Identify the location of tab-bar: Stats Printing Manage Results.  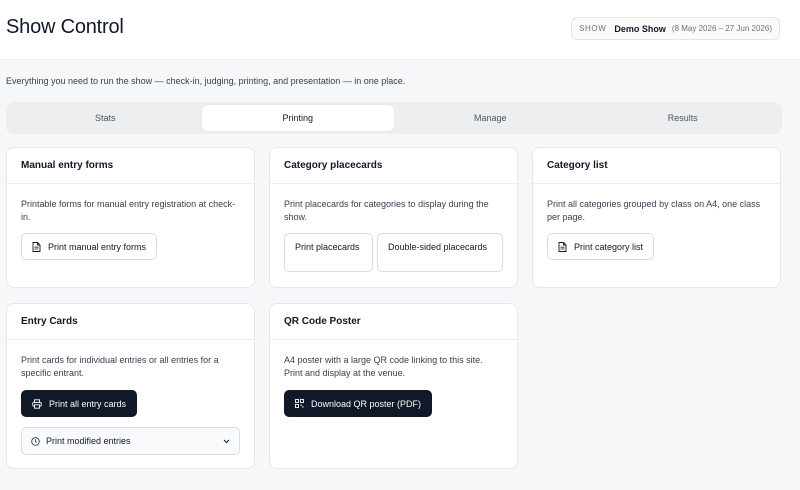
(394, 118).